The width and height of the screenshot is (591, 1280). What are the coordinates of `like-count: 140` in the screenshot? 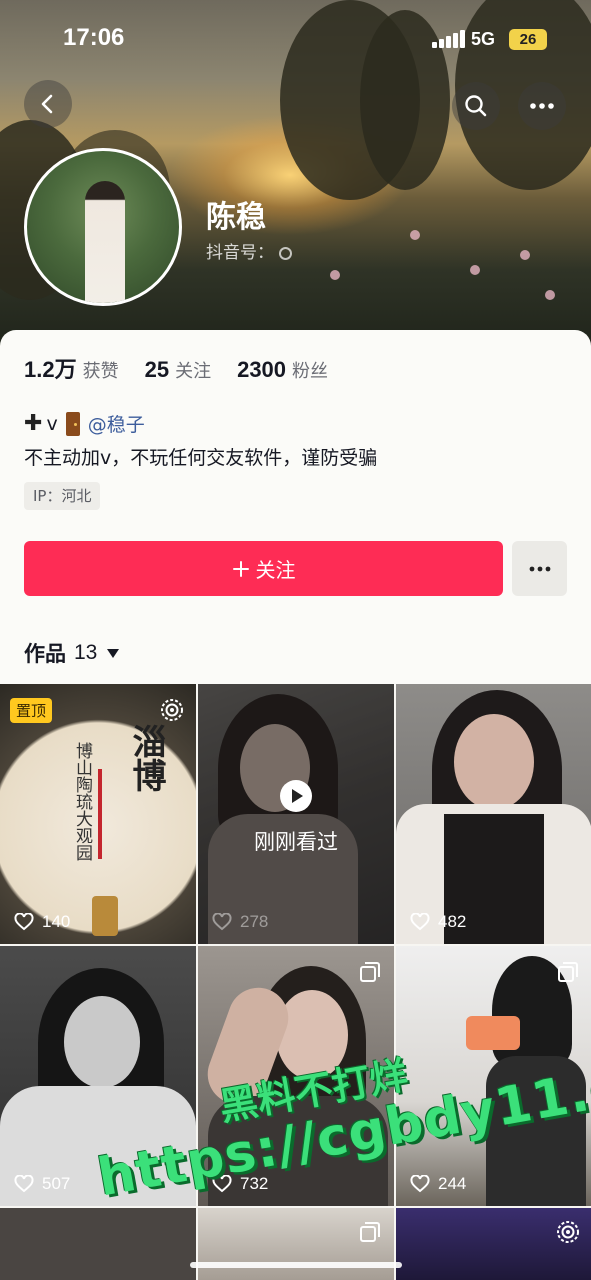 It's located at (42, 922).